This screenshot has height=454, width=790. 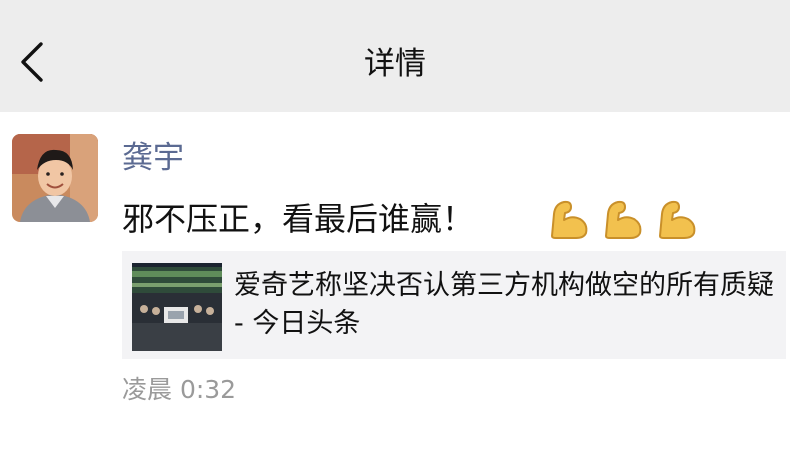 I want to click on emoji-group, so click(x=624, y=220).